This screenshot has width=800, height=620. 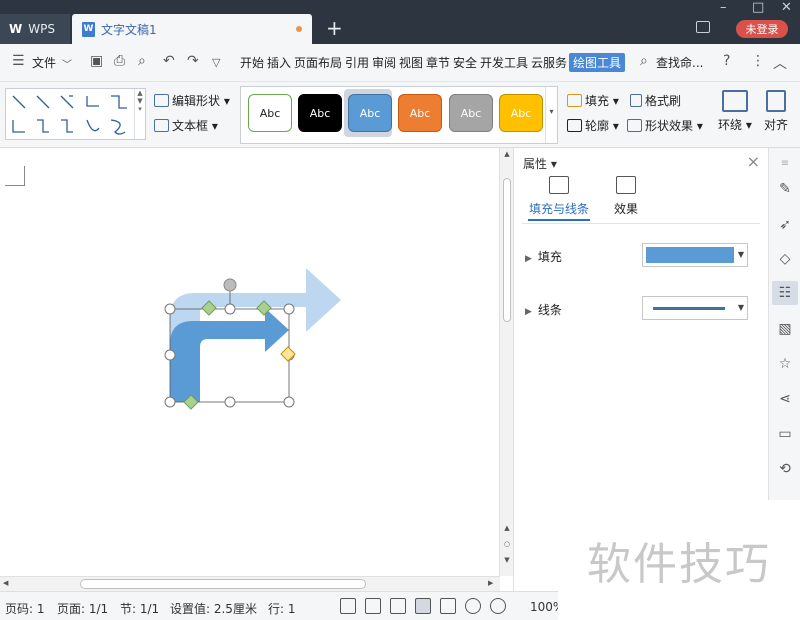 What do you see at coordinates (139, 608) in the screenshot?
I see `section-info: 节: 1/1` at bounding box center [139, 608].